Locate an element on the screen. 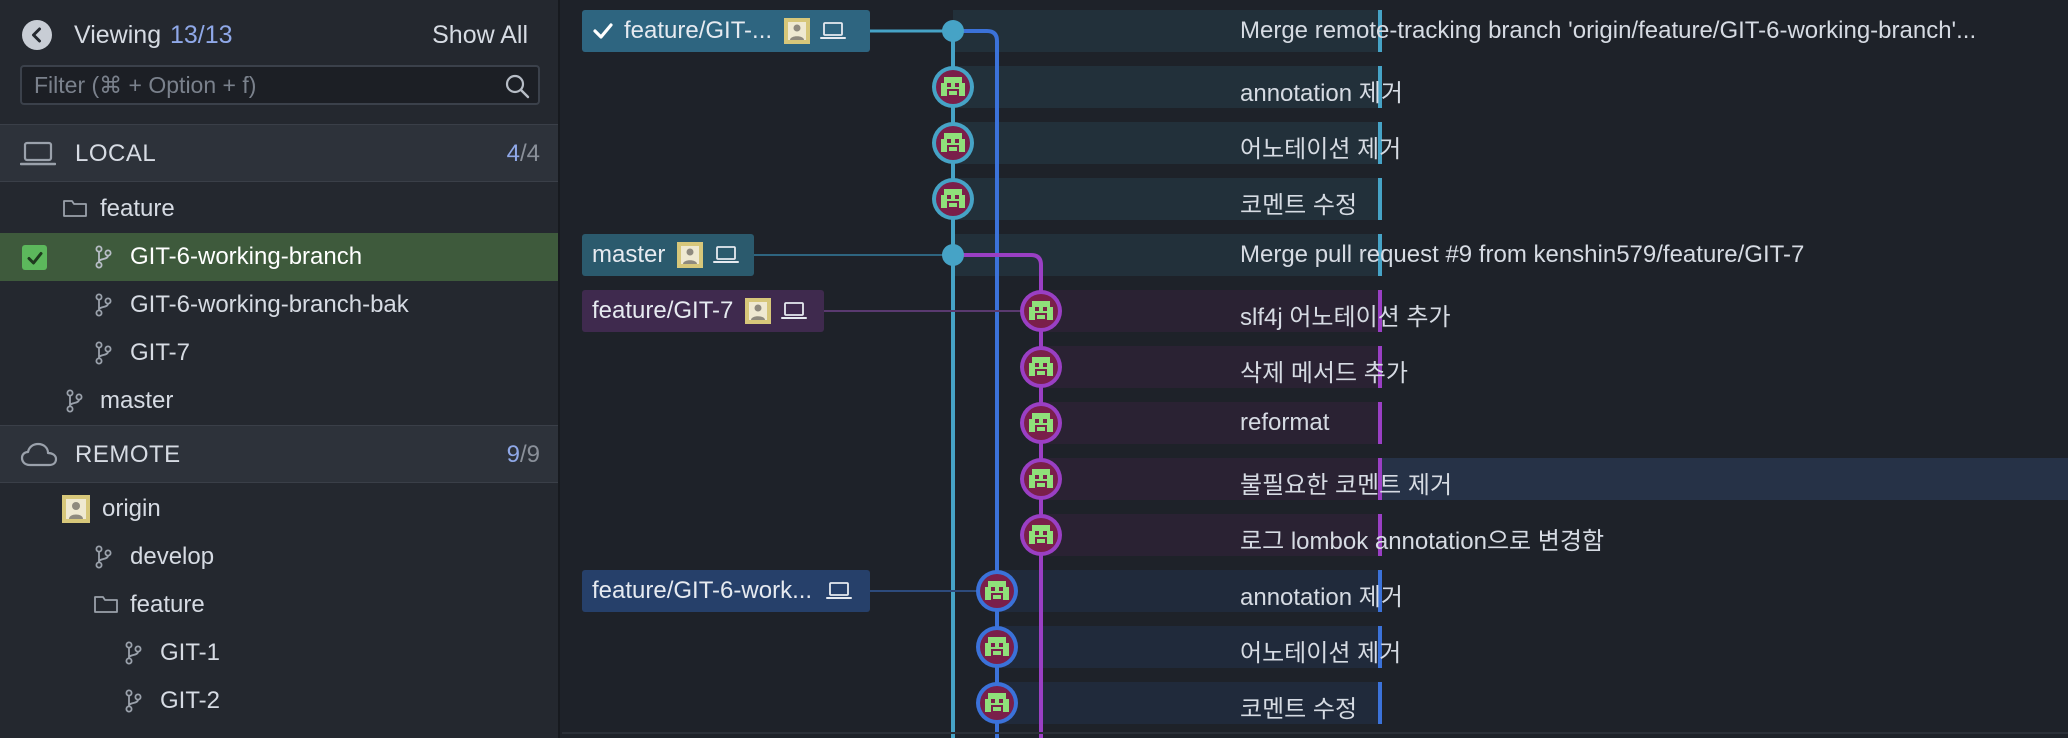  remote-folder-feature: feature is located at coordinates (279, 605).